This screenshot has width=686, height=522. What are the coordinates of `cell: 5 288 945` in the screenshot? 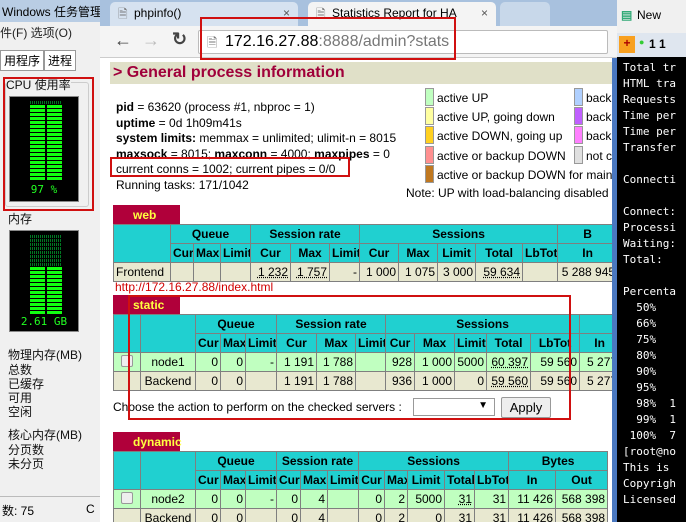 It's located at (584, 272).